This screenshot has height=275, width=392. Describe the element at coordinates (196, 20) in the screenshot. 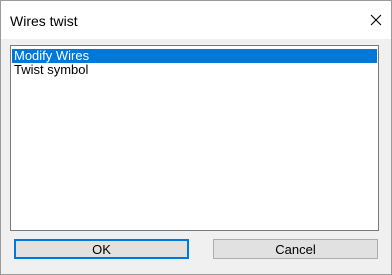

I see `title-bar: Wires twist` at that location.